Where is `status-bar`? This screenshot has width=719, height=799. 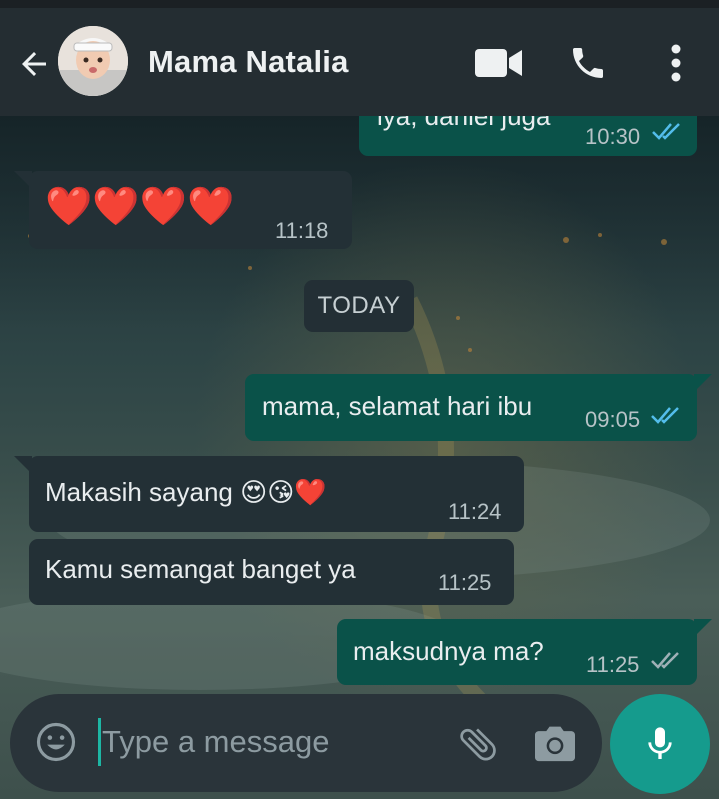 status-bar is located at coordinates (359, 4).